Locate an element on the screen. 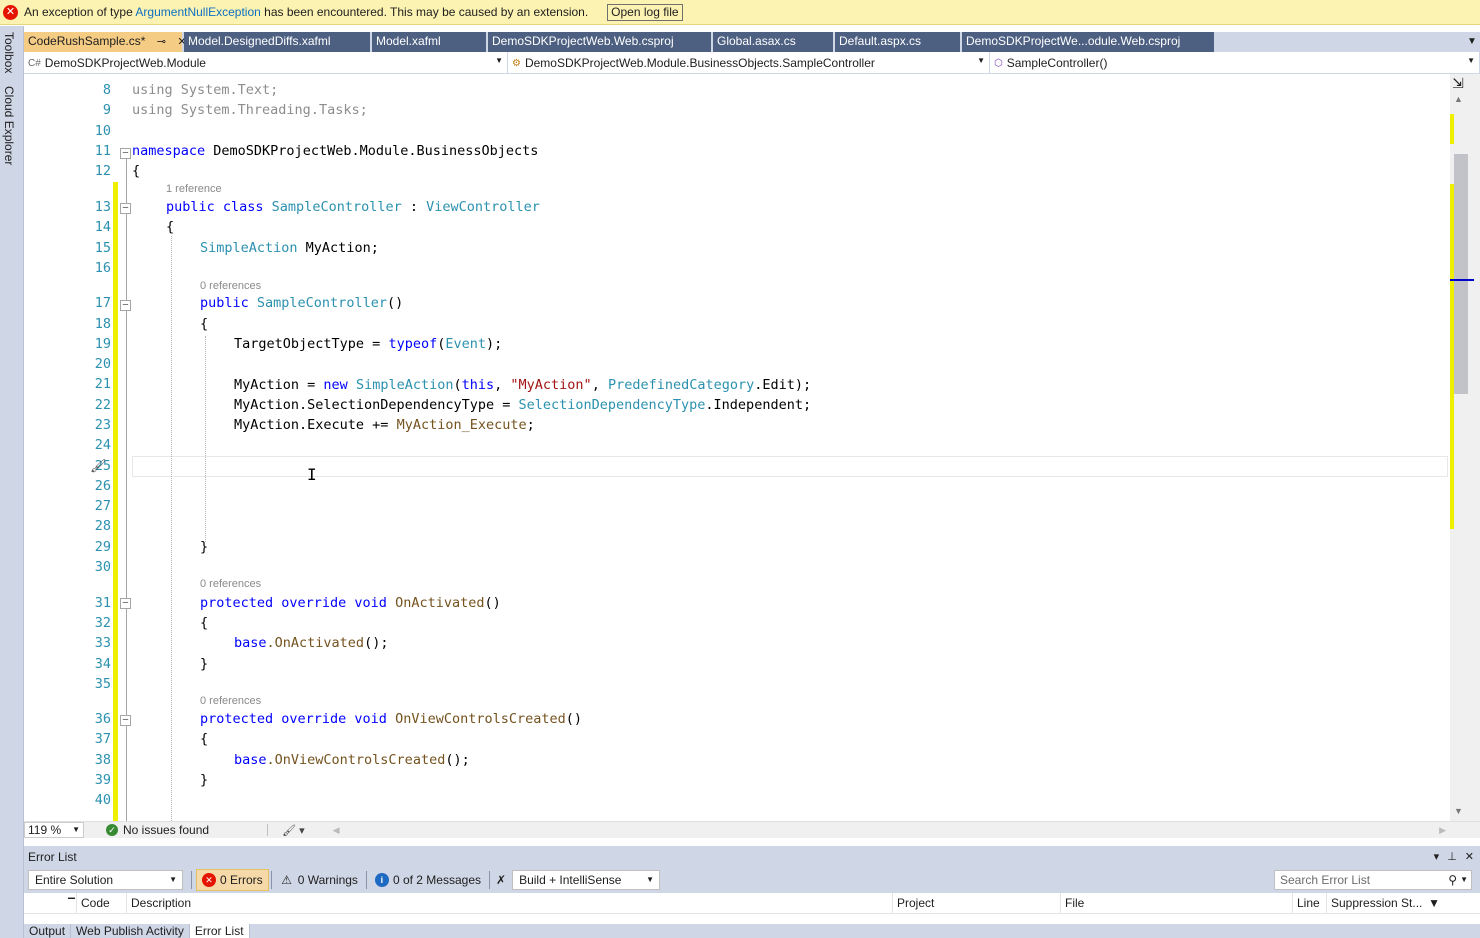 This screenshot has height=938, width=1480. error-list-header: Error List ▾ ⊥ ✕ is located at coordinates (752, 856).